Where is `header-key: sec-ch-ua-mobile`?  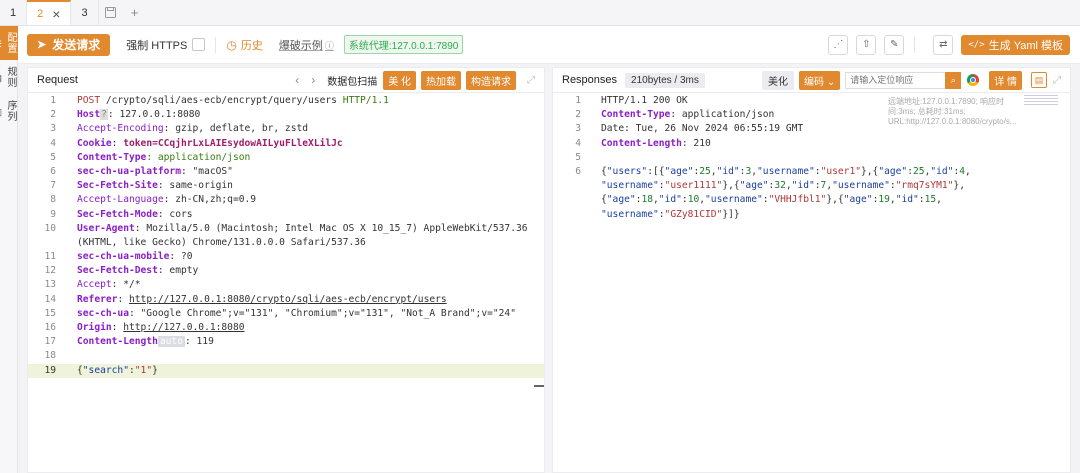
header-key: sec-ch-ua-mobile is located at coordinates (123, 257).